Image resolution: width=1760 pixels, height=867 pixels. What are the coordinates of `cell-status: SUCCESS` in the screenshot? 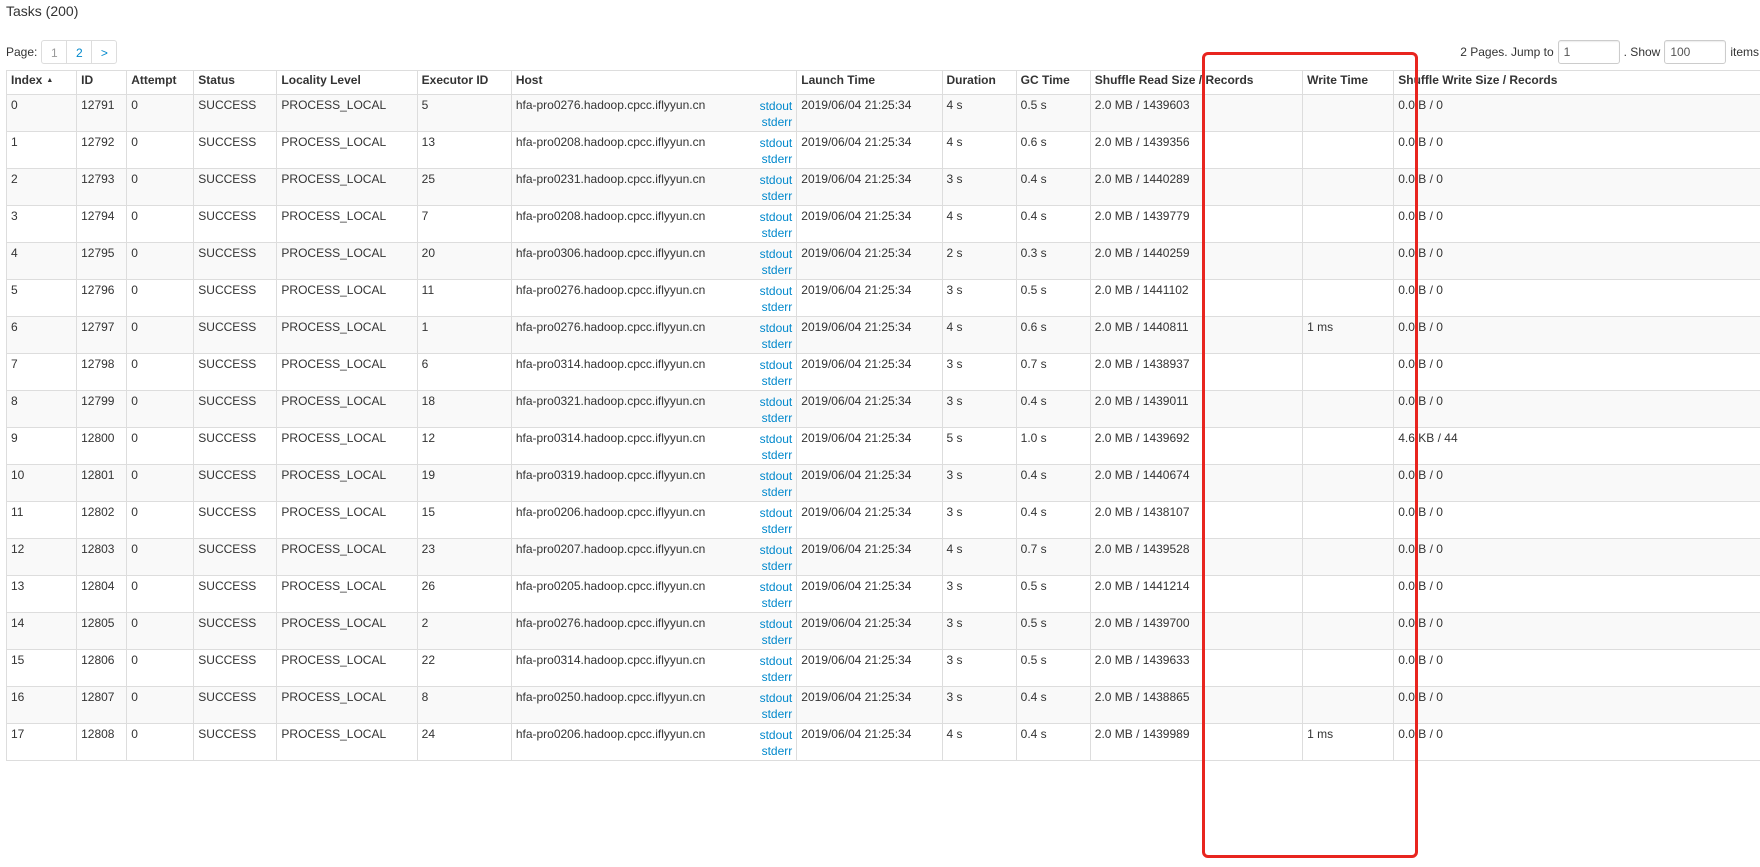 It's located at (235, 150).